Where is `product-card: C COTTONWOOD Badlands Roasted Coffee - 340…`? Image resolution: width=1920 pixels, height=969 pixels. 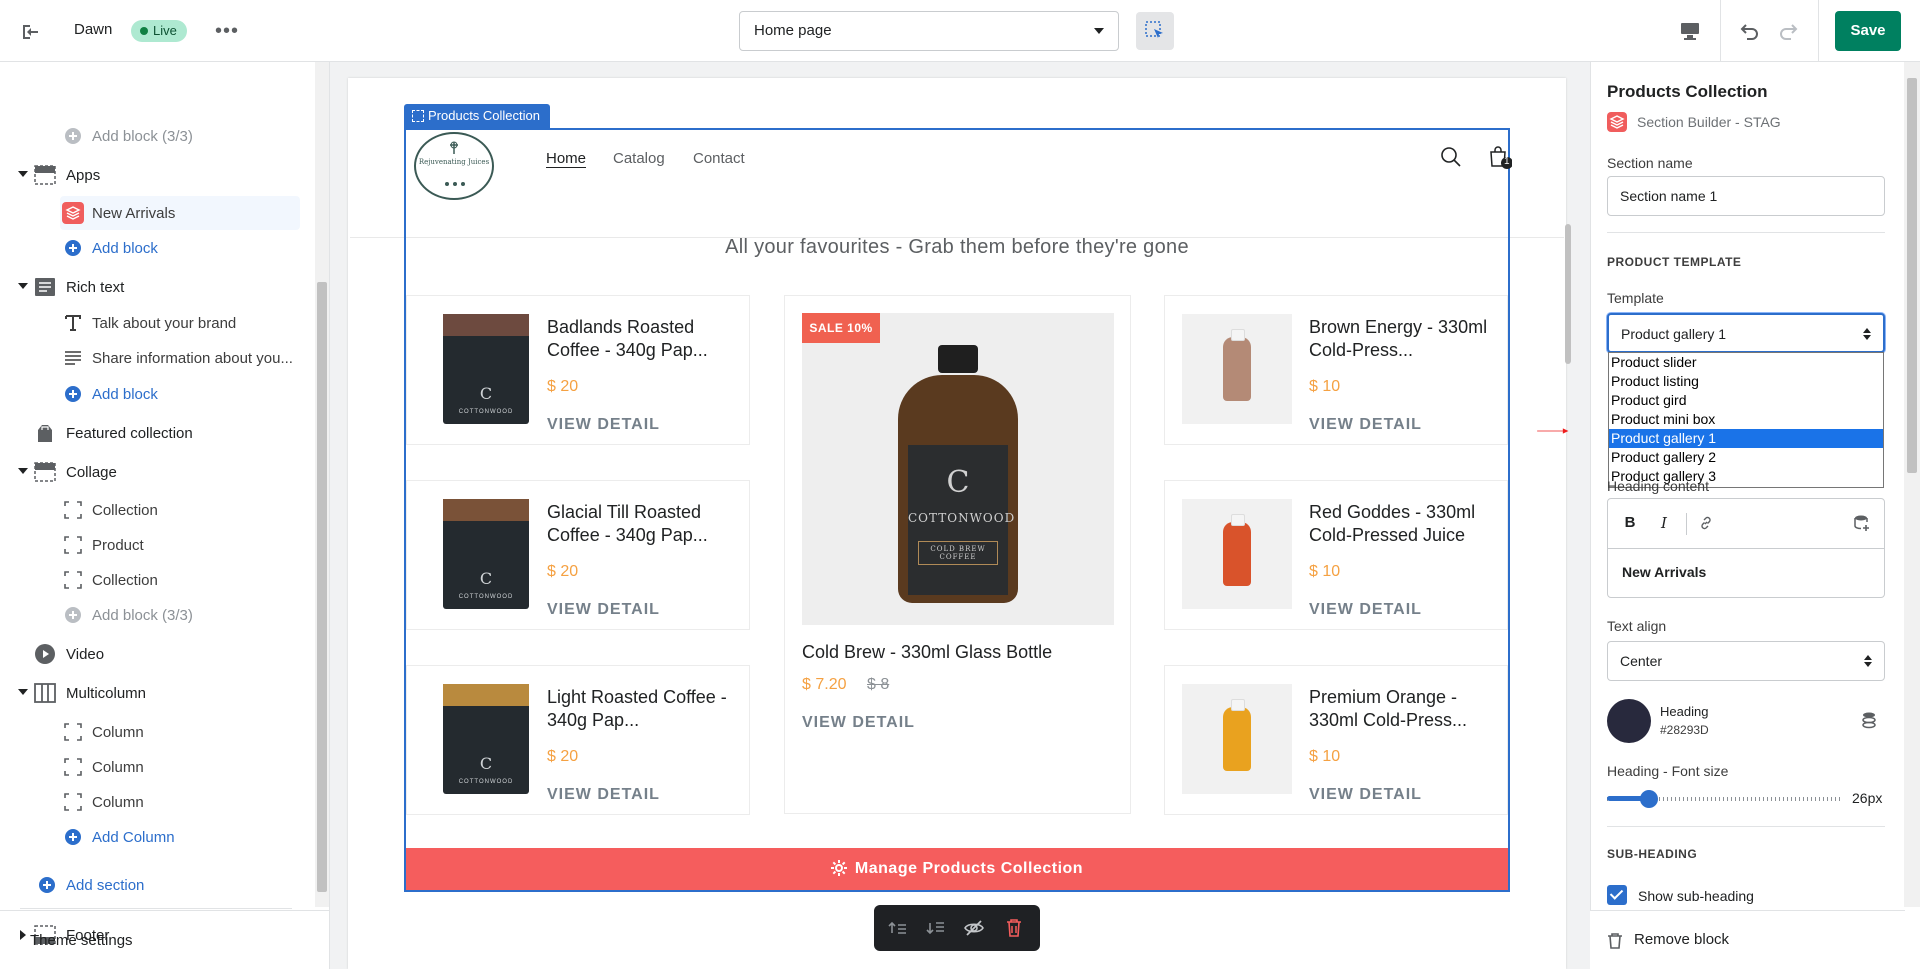
product-card: C COTTONWOOD Badlands Roasted Coffee - 340… is located at coordinates (578, 370).